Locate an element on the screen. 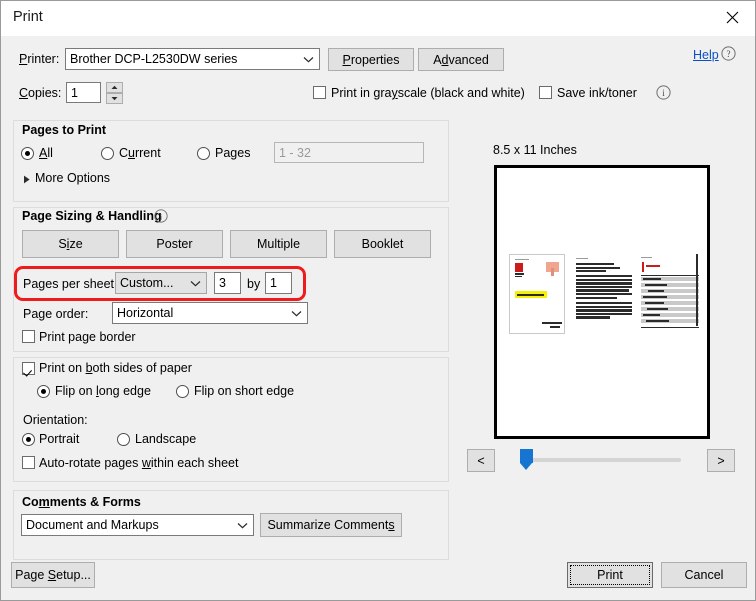 Image resolution: width=756 pixels, height=601 pixels. paper-size-label: 8.5 x 11 Inches is located at coordinates (535, 150).